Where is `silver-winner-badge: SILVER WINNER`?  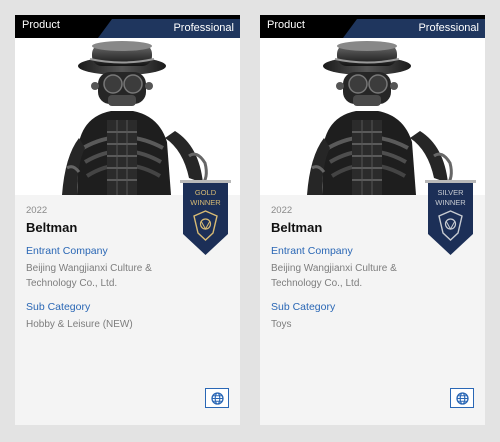 silver-winner-badge: SILVER WINNER is located at coordinates (450, 217).